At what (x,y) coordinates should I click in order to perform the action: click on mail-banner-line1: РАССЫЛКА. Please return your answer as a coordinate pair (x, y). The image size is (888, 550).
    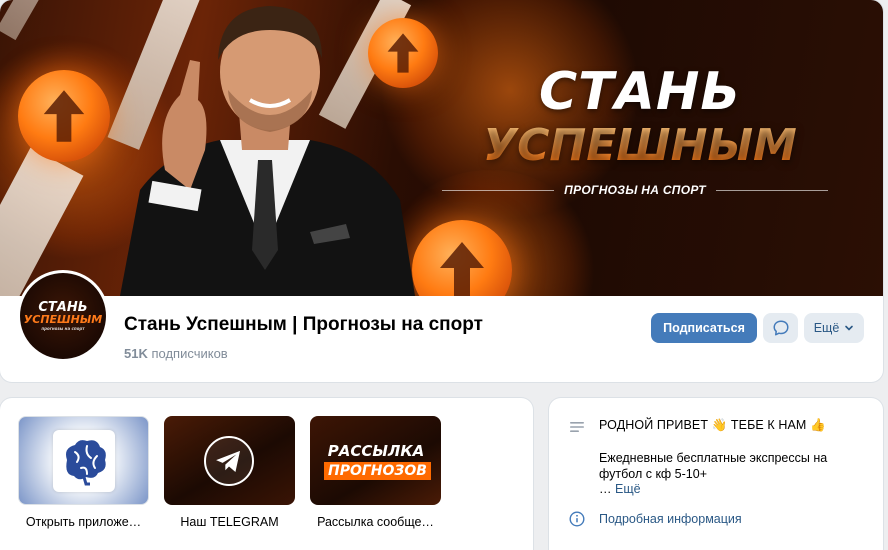
    Looking at the image, I should click on (376, 451).